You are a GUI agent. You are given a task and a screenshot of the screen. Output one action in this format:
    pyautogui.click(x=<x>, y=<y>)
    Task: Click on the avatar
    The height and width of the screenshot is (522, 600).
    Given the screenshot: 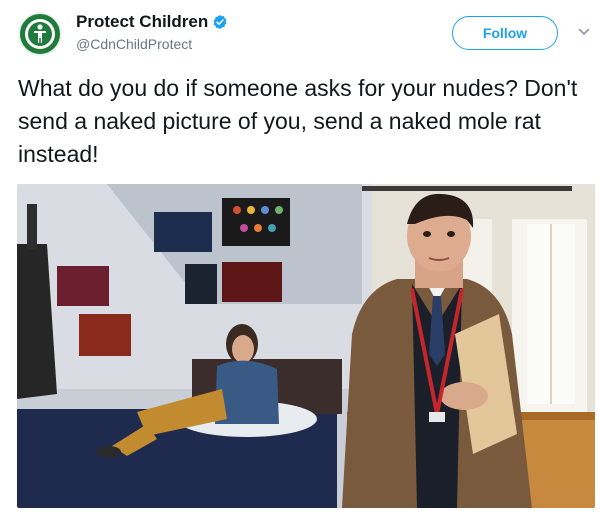 What is the action you would take?
    pyautogui.click(x=40, y=34)
    